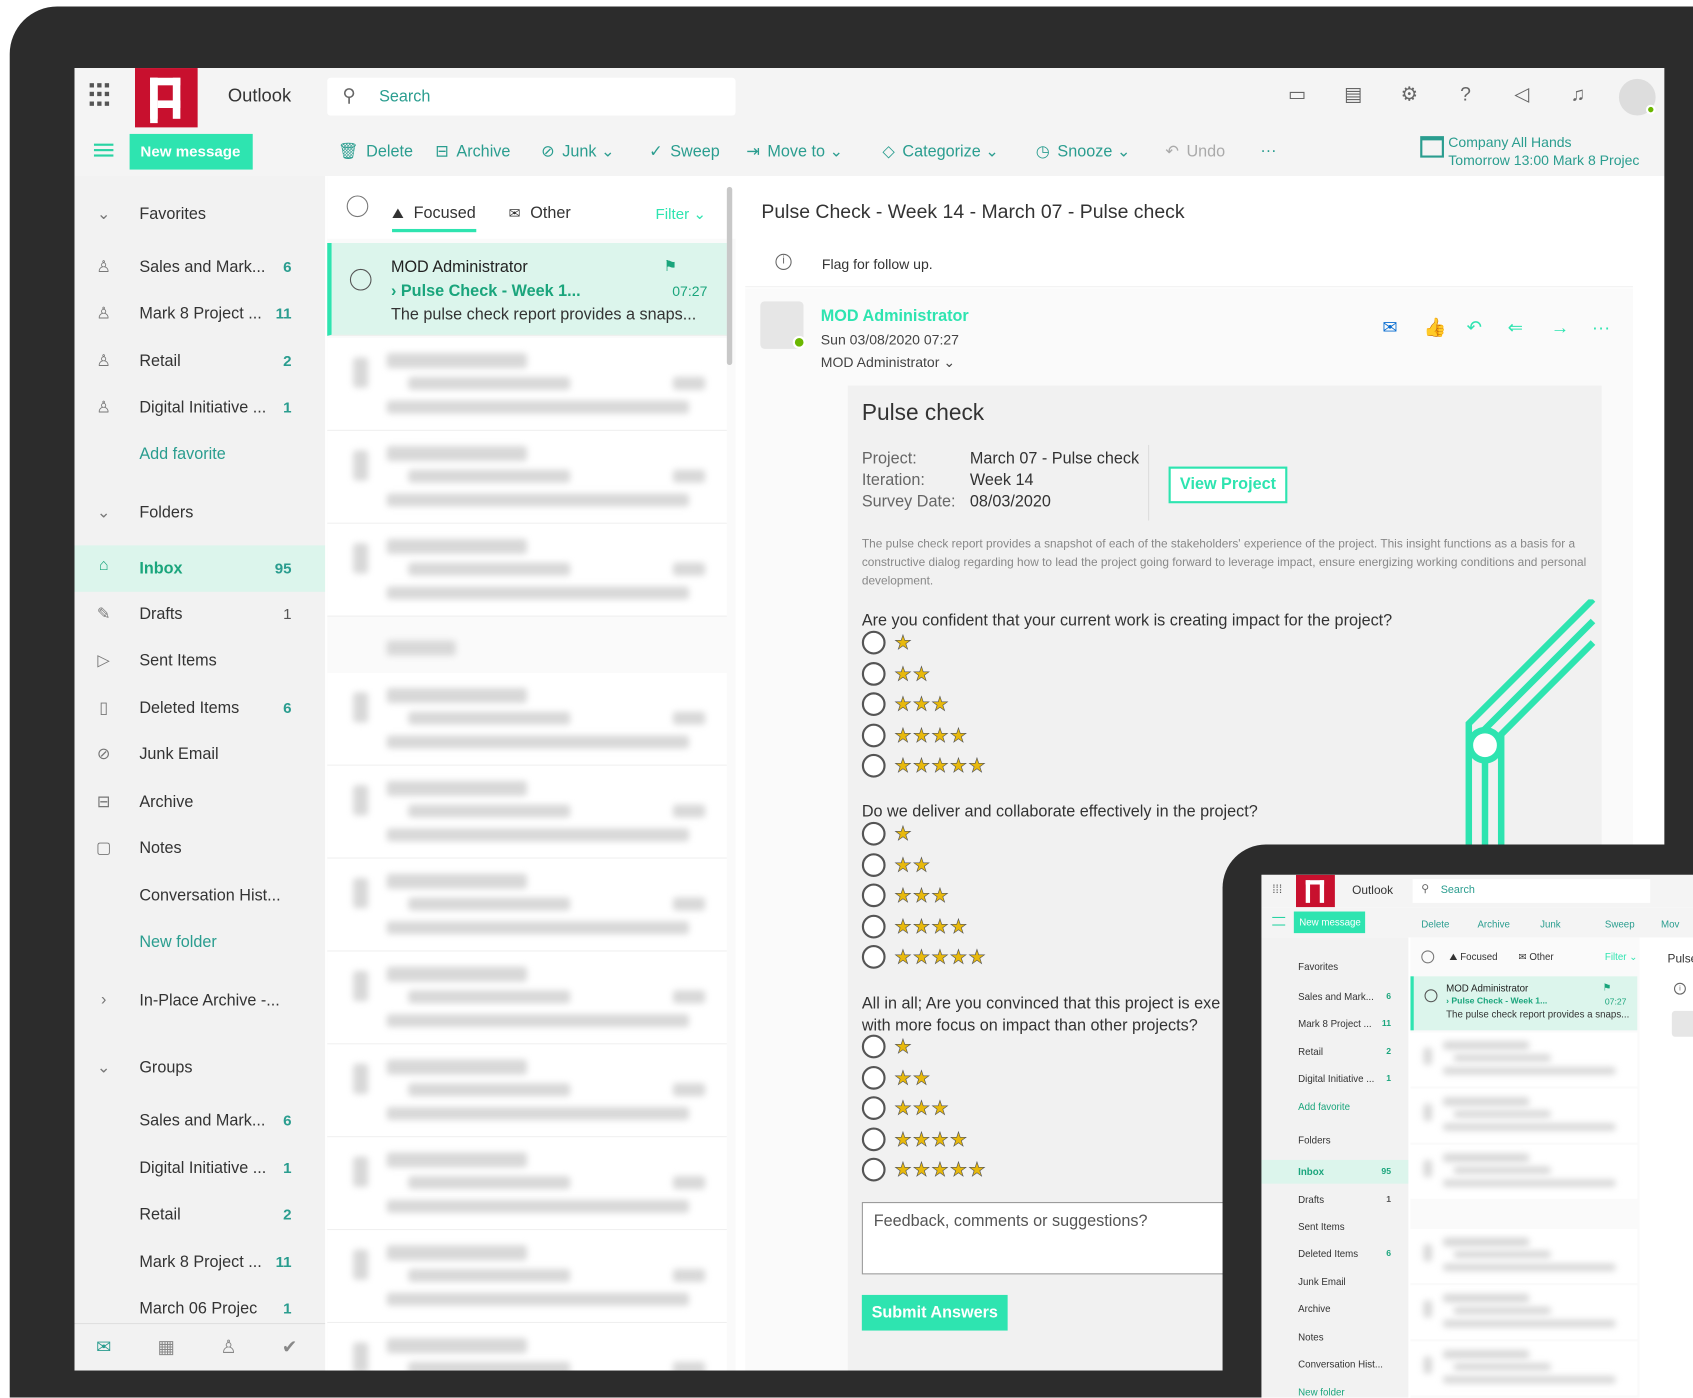 The height and width of the screenshot is (1398, 1693). Describe the element at coordinates (472, 151) in the screenshot. I see `archive-button: ⊟ Archive` at that location.